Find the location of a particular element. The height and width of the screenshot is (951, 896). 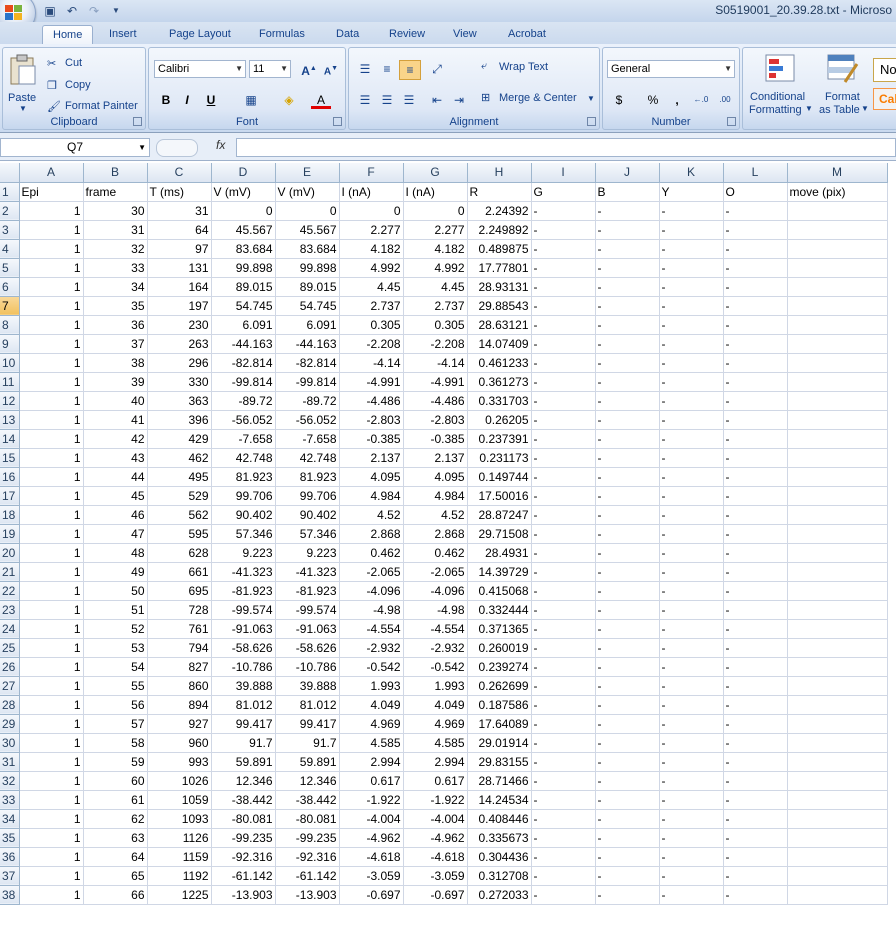

cell-b36: 64 is located at coordinates (115, 857).